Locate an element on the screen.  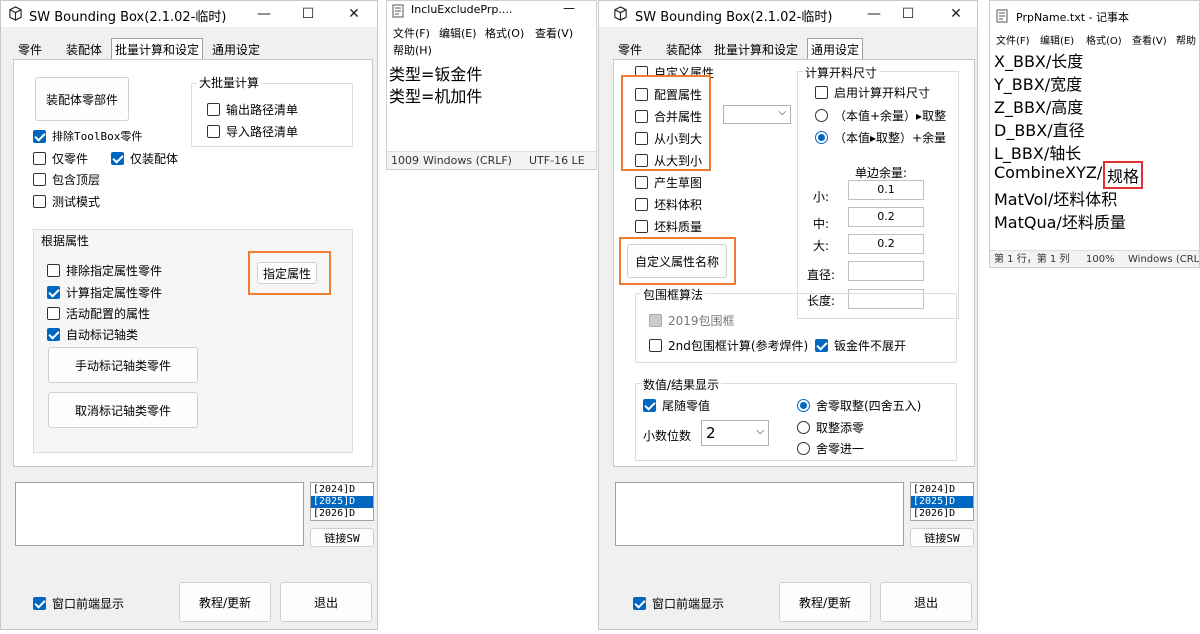
menu-help: 帮助(H) is located at coordinates (412, 50).